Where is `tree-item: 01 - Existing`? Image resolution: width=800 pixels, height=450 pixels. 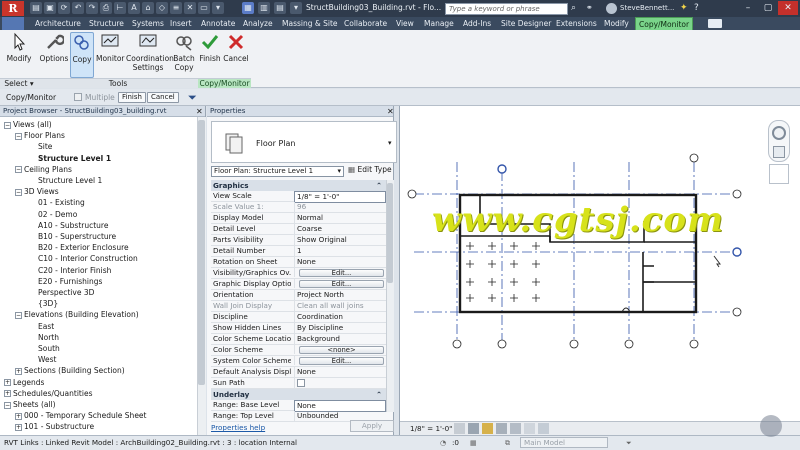 tree-item: 01 - Existing is located at coordinates (55, 202).